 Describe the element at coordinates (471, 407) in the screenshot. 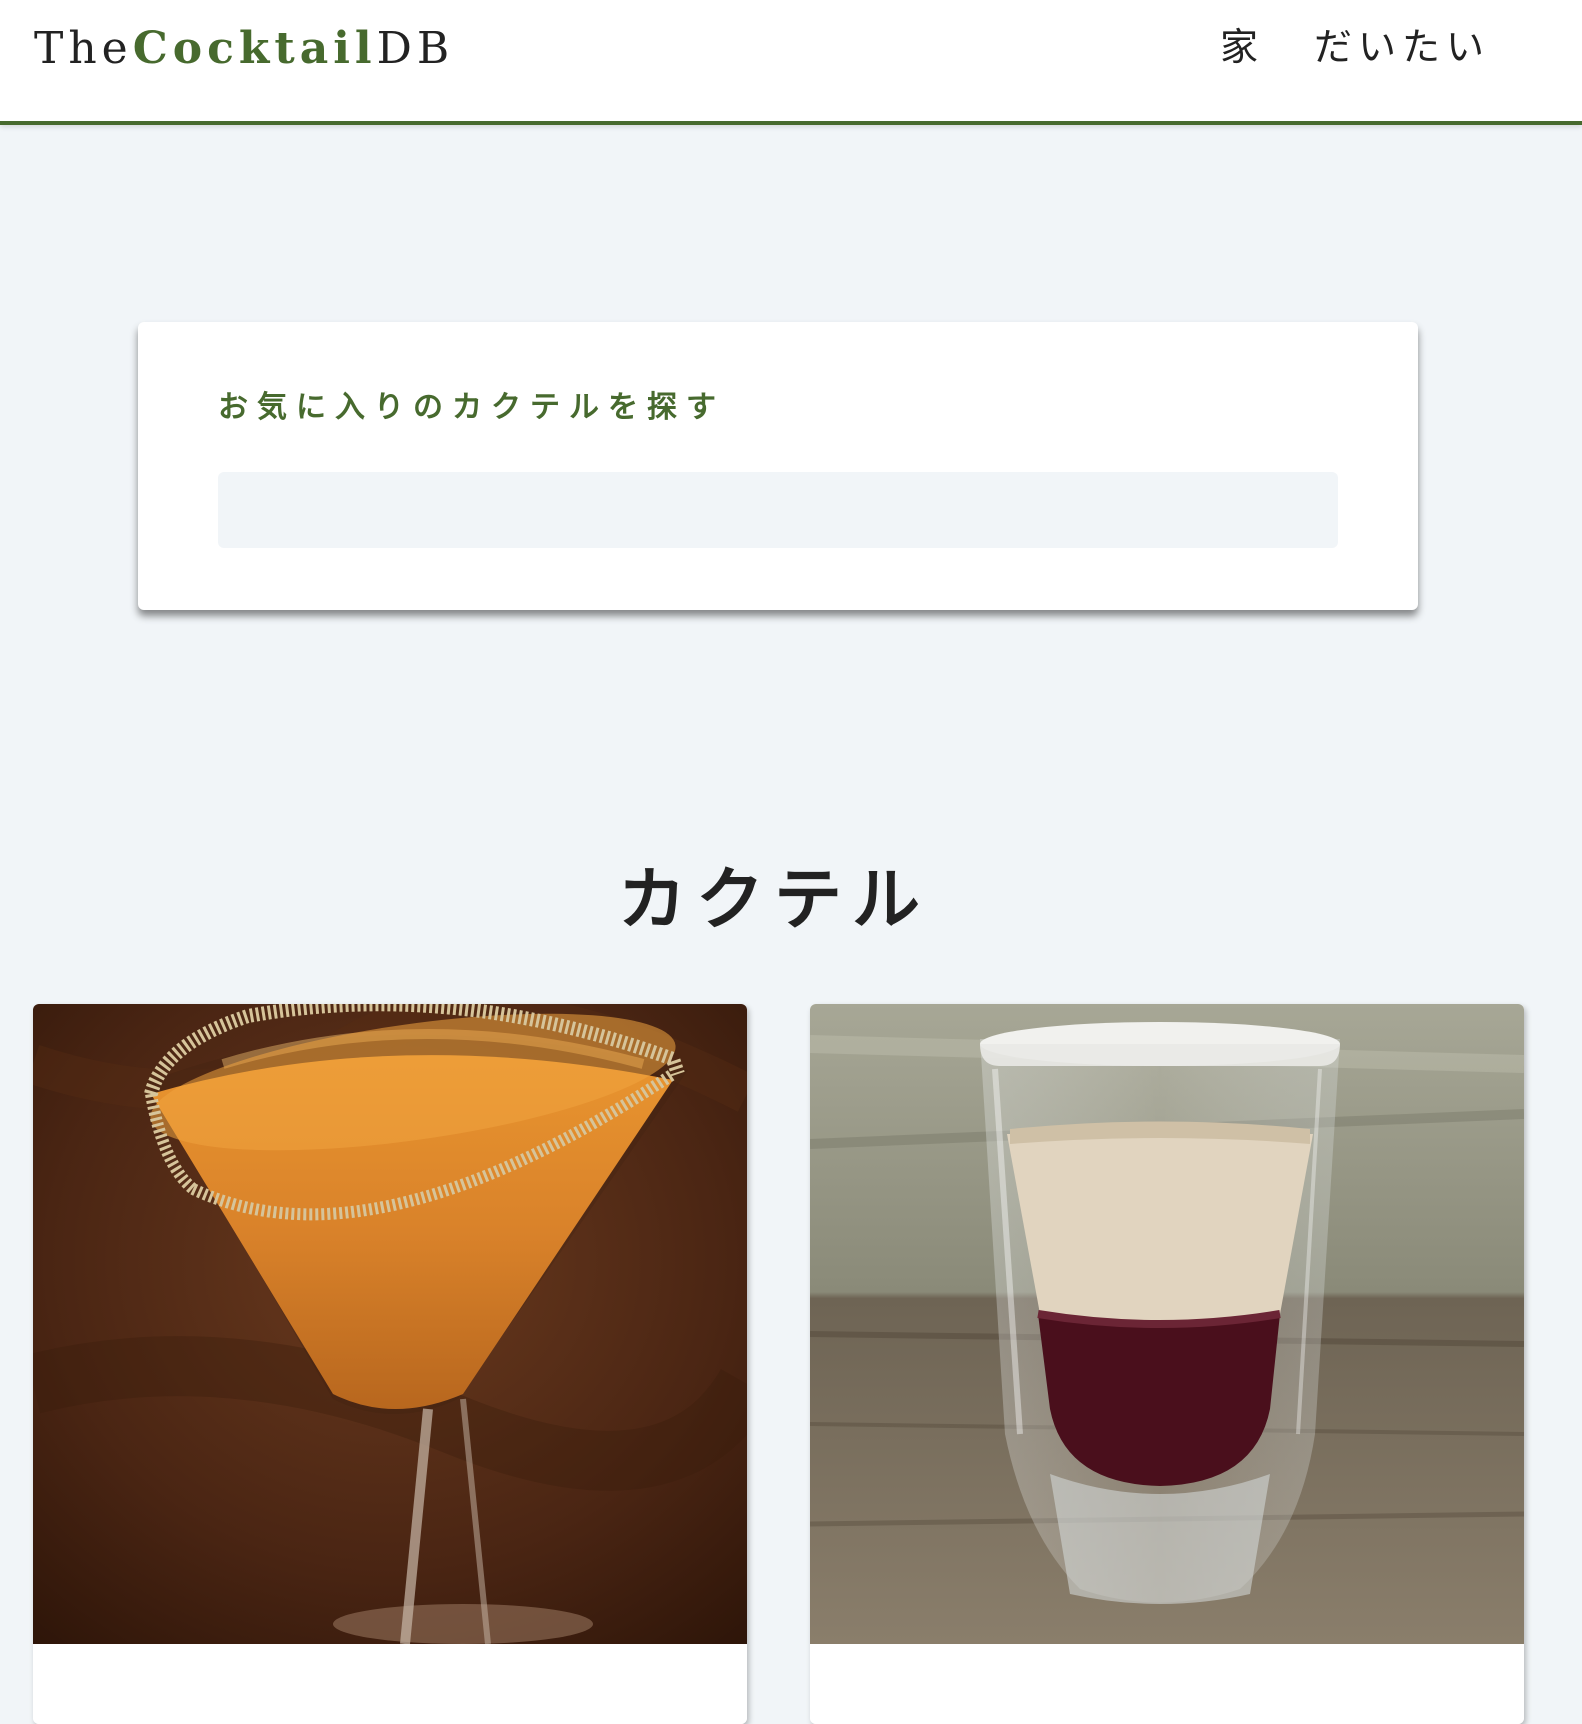

I see `search-label: お気に入りのカクテルを探す` at that location.